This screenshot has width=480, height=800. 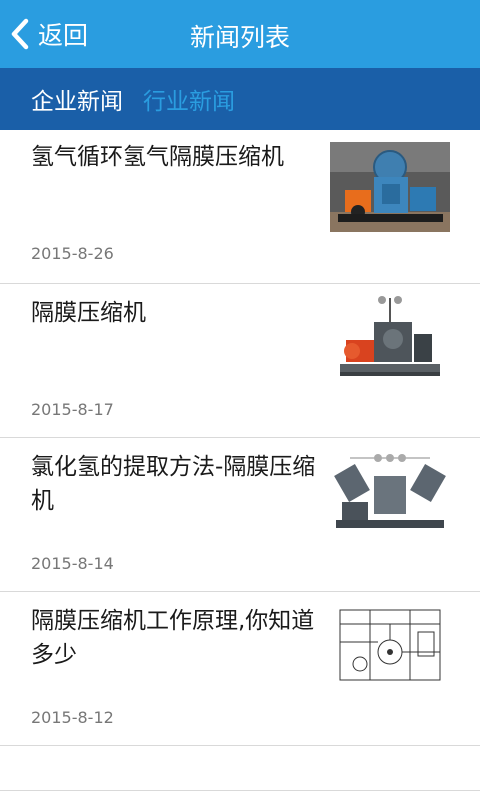 I want to click on page-title: 新闻列表, so click(x=239, y=37).